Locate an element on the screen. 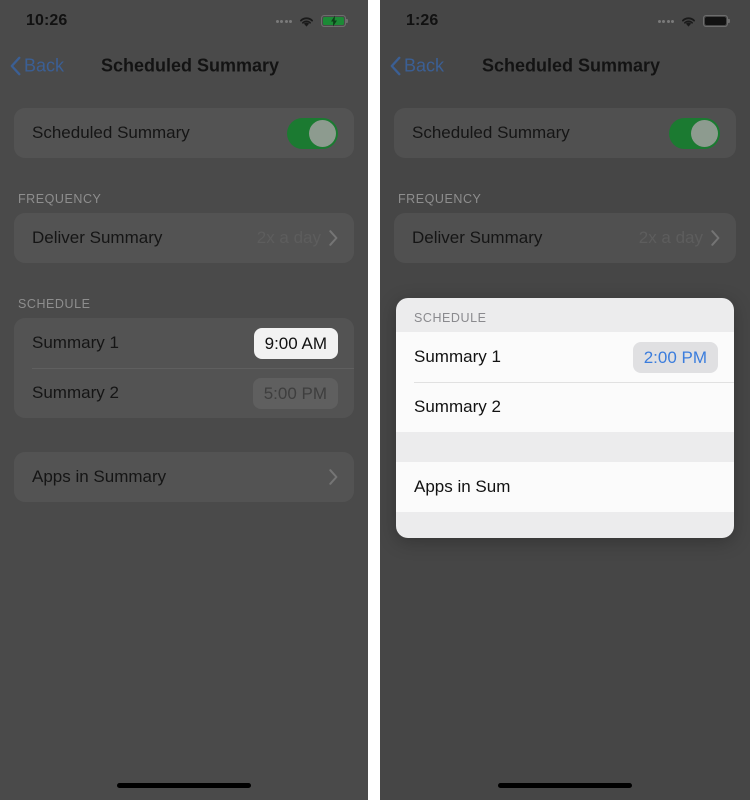 Image resolution: width=750 pixels, height=800 pixels. row-label: Apps in Sum is located at coordinates (462, 486).